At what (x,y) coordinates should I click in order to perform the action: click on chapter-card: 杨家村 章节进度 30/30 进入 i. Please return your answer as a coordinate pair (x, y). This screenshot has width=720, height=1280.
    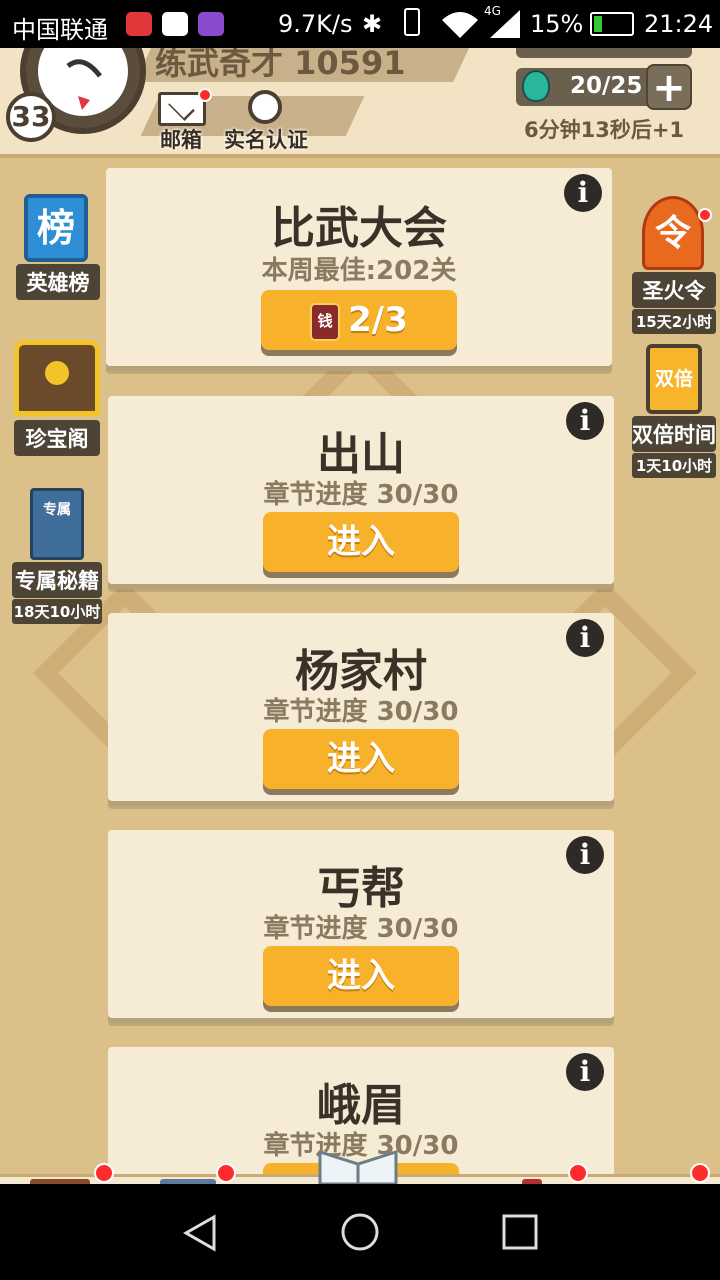
    Looking at the image, I should click on (361, 707).